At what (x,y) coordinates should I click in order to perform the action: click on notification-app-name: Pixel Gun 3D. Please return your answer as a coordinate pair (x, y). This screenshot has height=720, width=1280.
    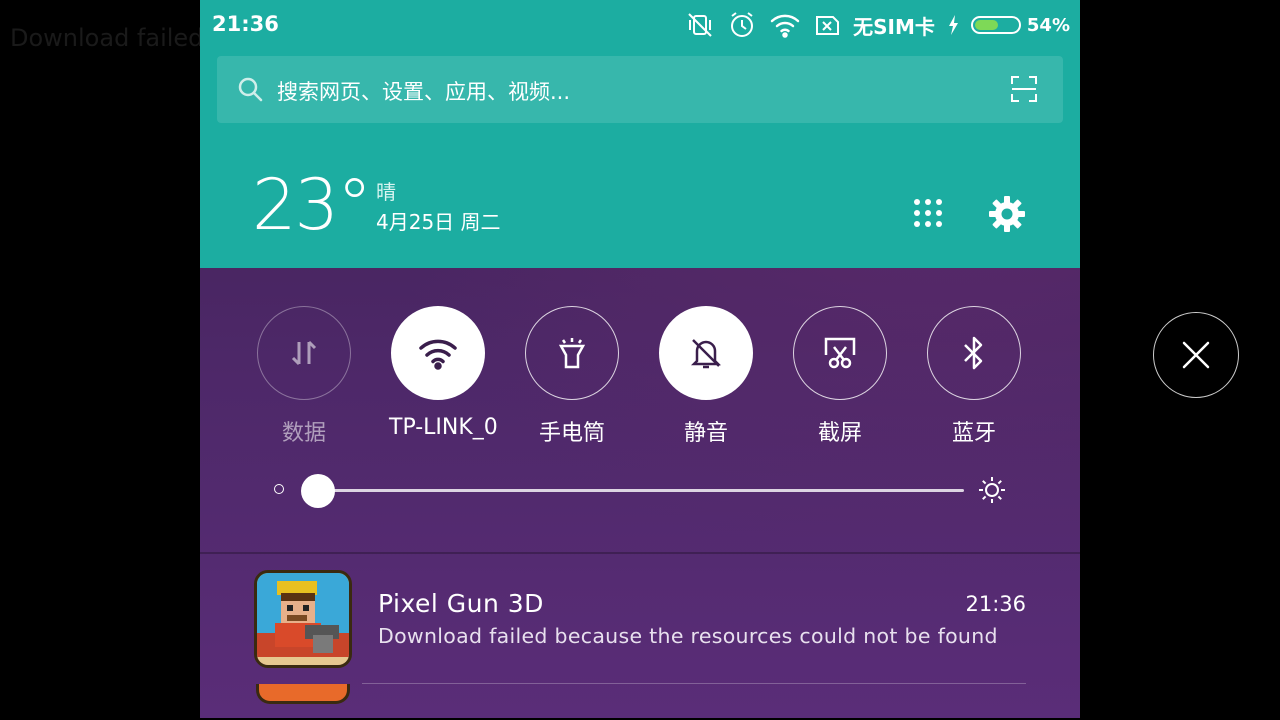
    Looking at the image, I should click on (461, 603).